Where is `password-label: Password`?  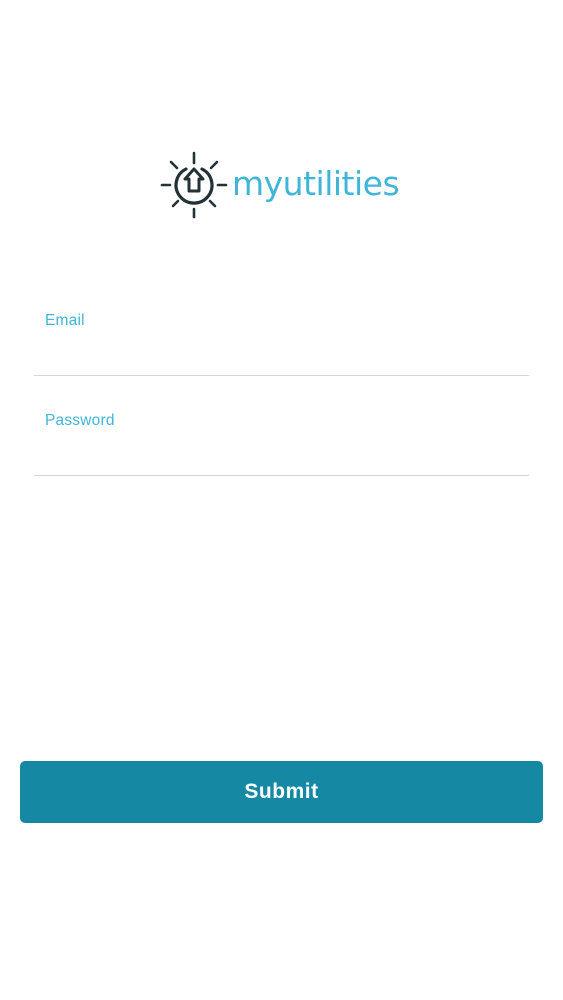
password-label: Password is located at coordinates (80, 420).